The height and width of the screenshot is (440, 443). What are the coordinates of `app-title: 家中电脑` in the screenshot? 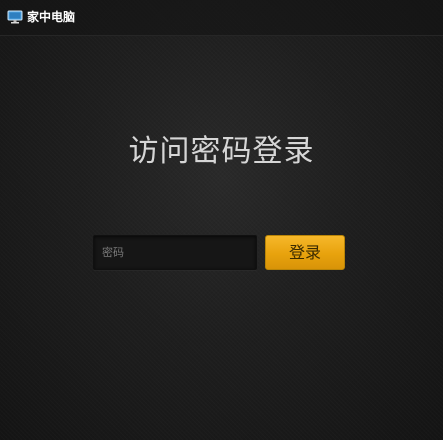 It's located at (51, 17).